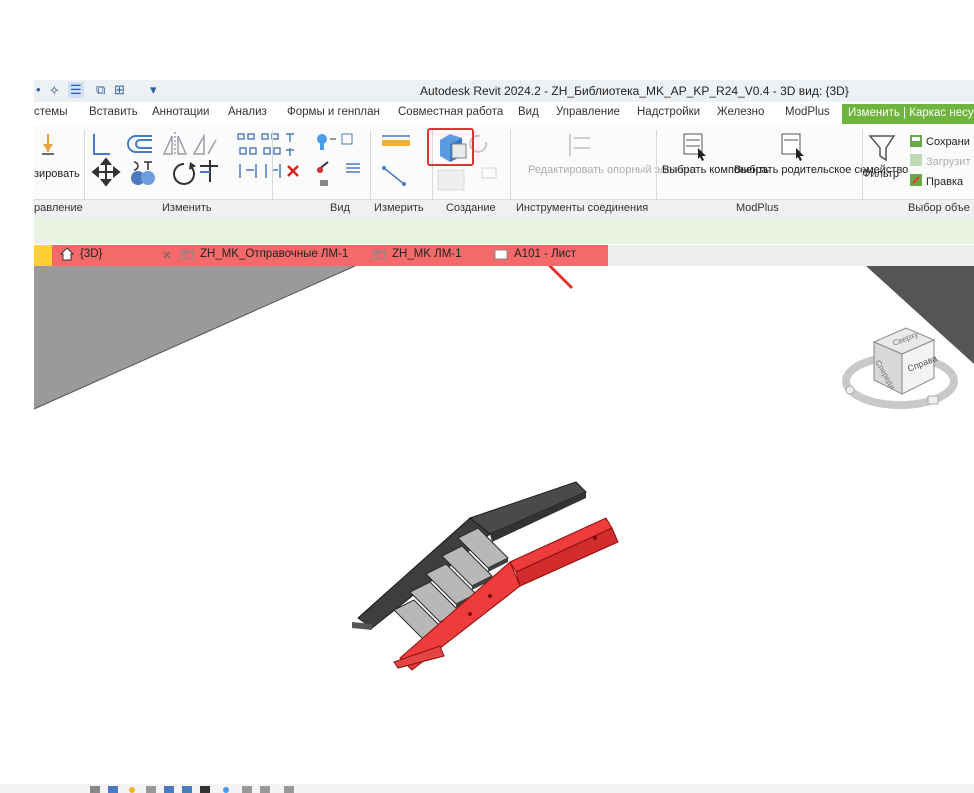 This screenshot has width=974, height=793. Describe the element at coordinates (528, 112) in the screenshot. I see `tab-view: Вид` at that location.